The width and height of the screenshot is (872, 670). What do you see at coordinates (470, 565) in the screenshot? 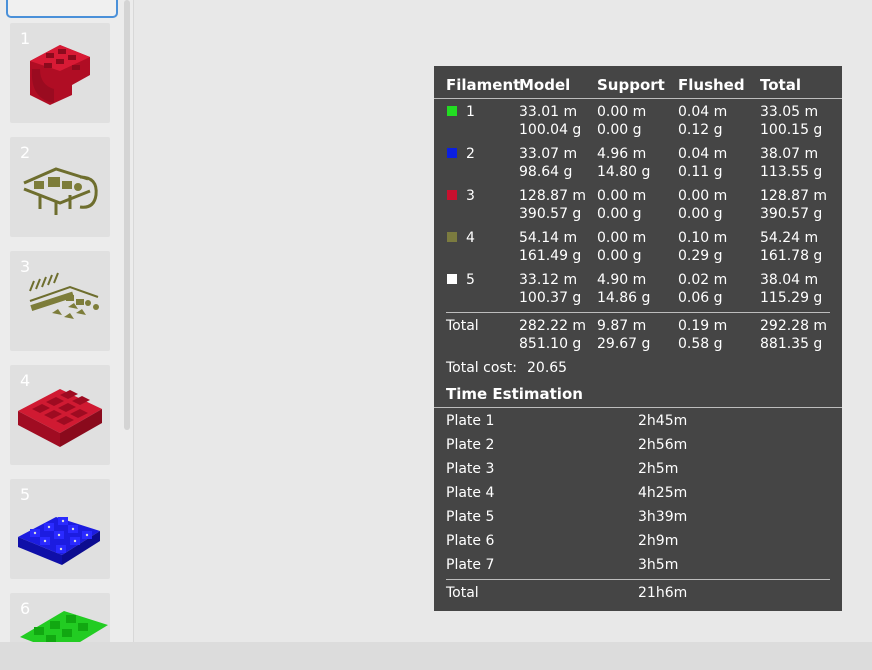
I see `plate-time-label: Plate 7` at bounding box center [470, 565].